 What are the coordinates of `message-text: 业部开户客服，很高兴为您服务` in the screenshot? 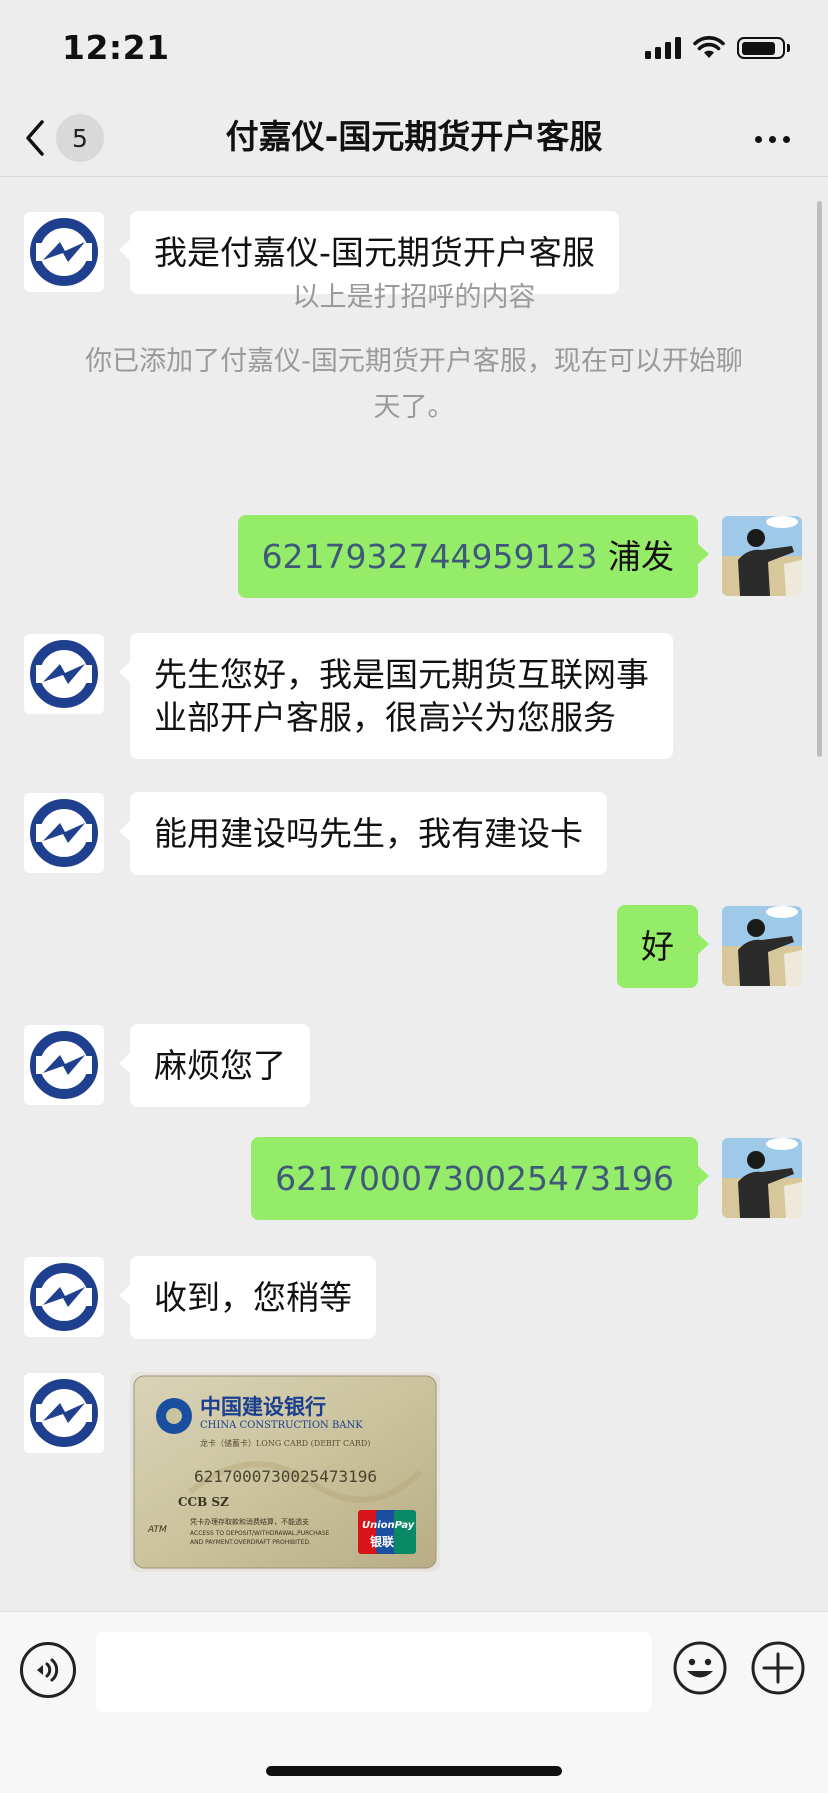 It's located at (385, 717).